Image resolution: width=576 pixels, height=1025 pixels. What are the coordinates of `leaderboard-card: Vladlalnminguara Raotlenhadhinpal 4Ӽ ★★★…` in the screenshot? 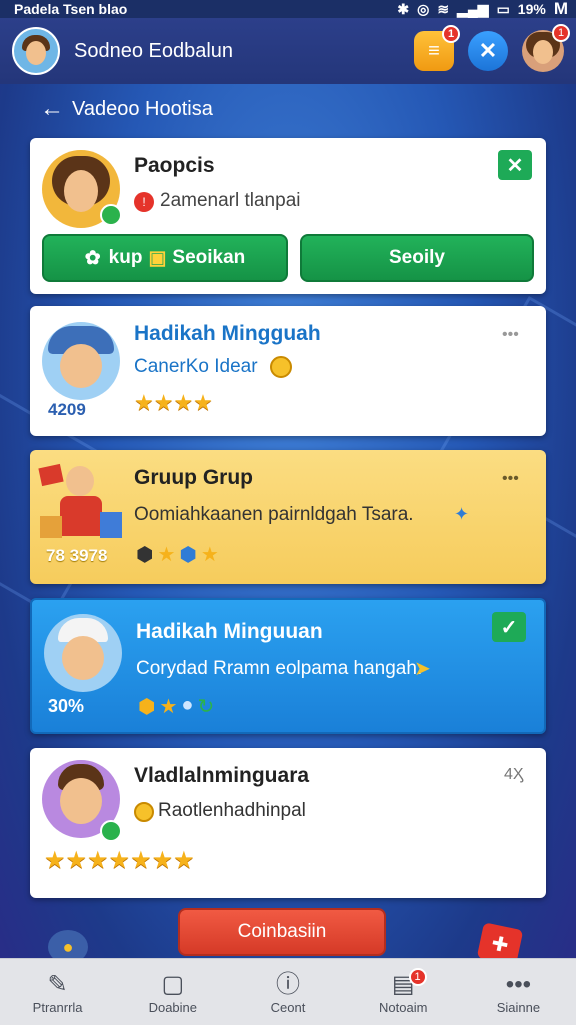 It's located at (288, 823).